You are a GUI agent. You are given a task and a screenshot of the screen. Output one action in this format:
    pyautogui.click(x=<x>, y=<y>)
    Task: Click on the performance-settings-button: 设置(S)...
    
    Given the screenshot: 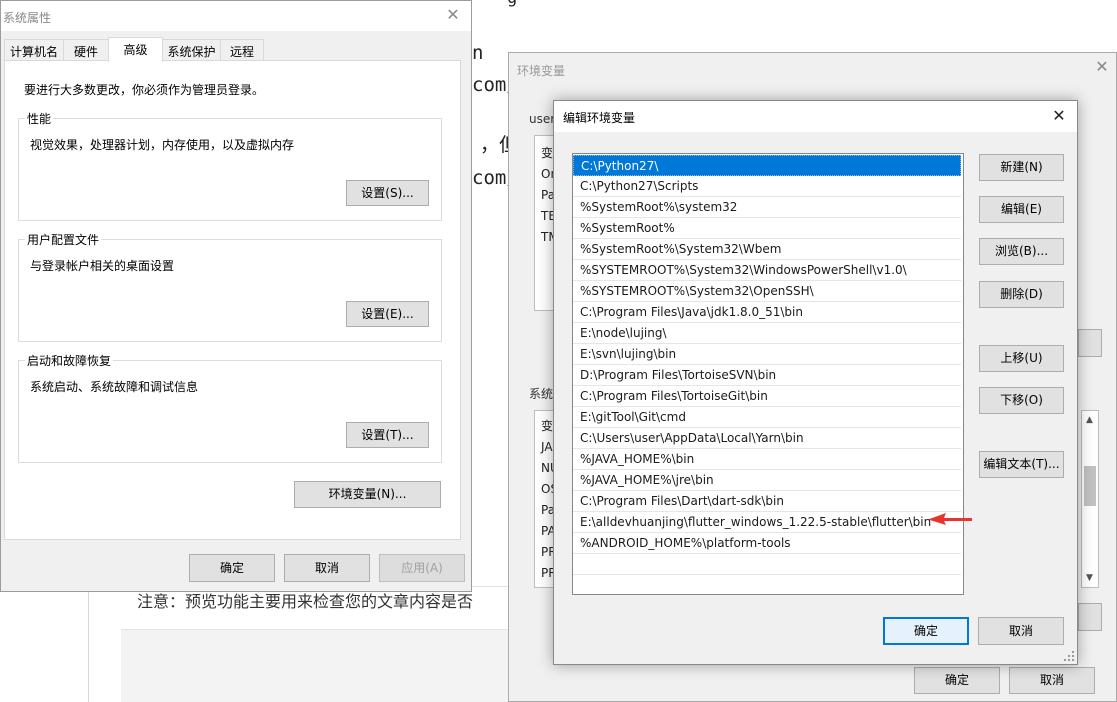 What is the action you would take?
    pyautogui.click(x=387, y=193)
    